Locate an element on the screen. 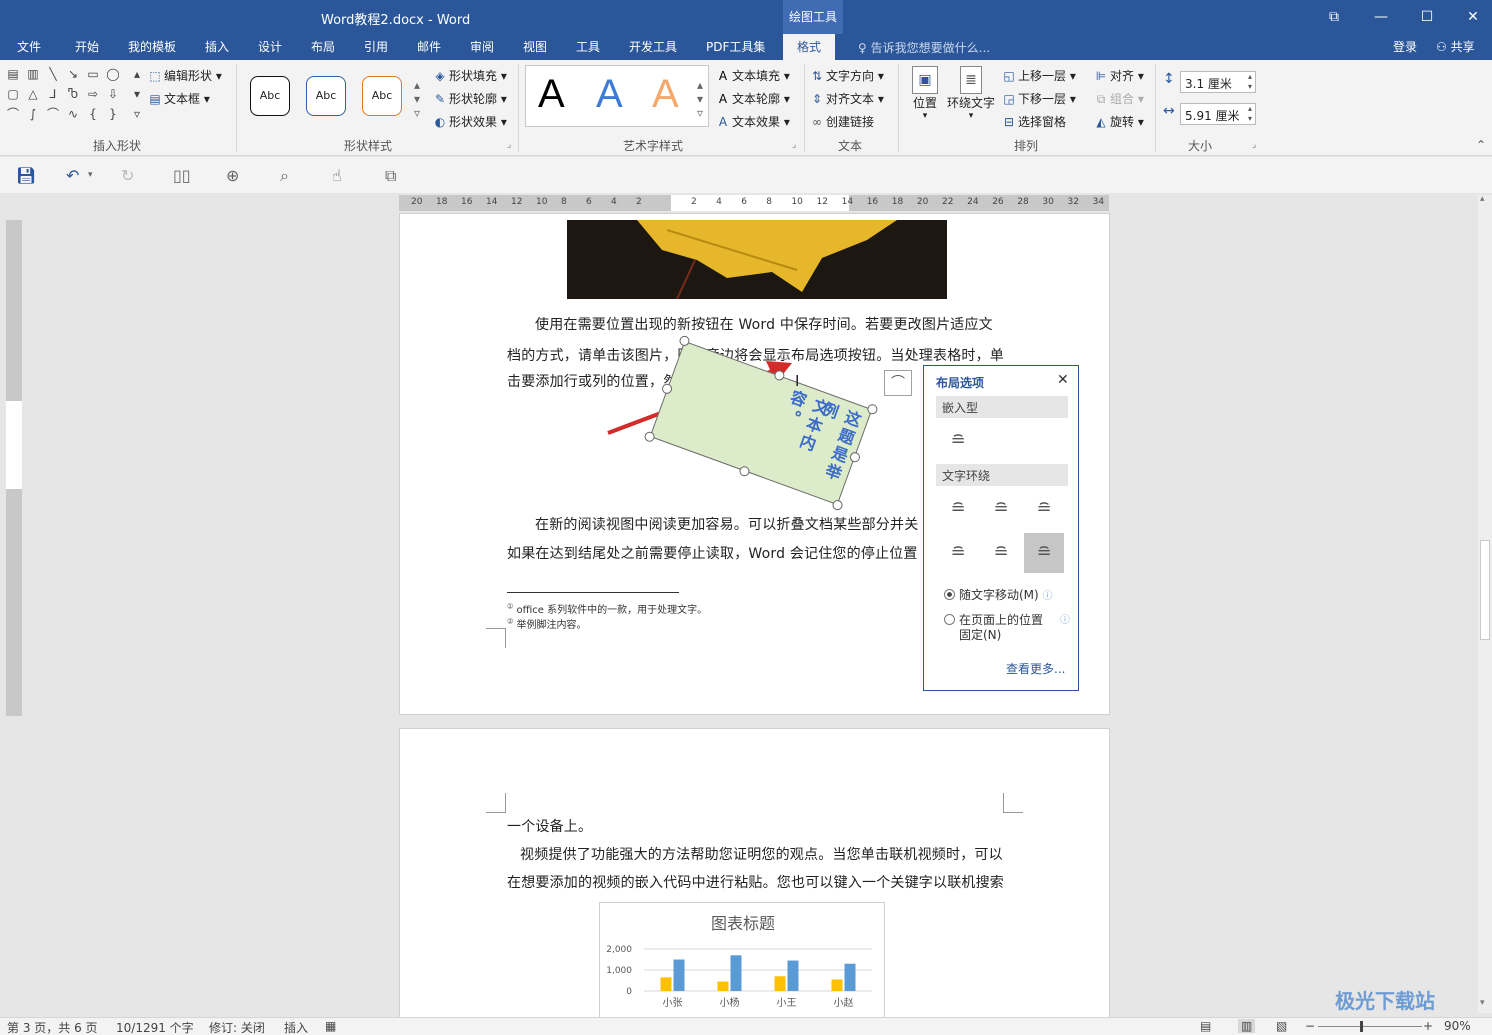 Image resolution: width=1492 pixels, height=1035 pixels. share-button: ⚇ 共享 is located at coordinates (1455, 46).